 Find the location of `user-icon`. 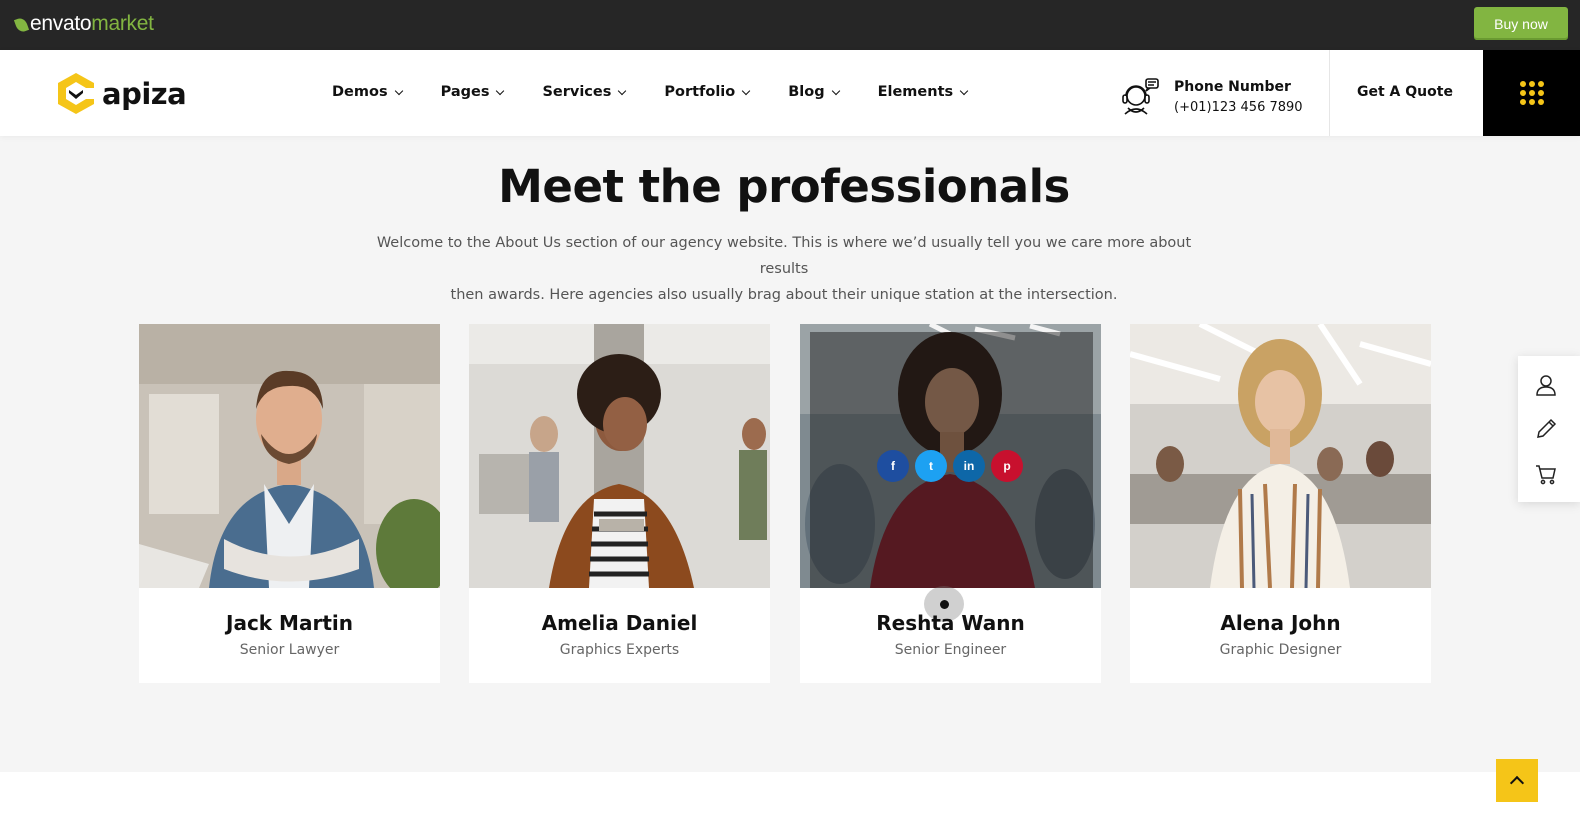

user-icon is located at coordinates (1546, 385).